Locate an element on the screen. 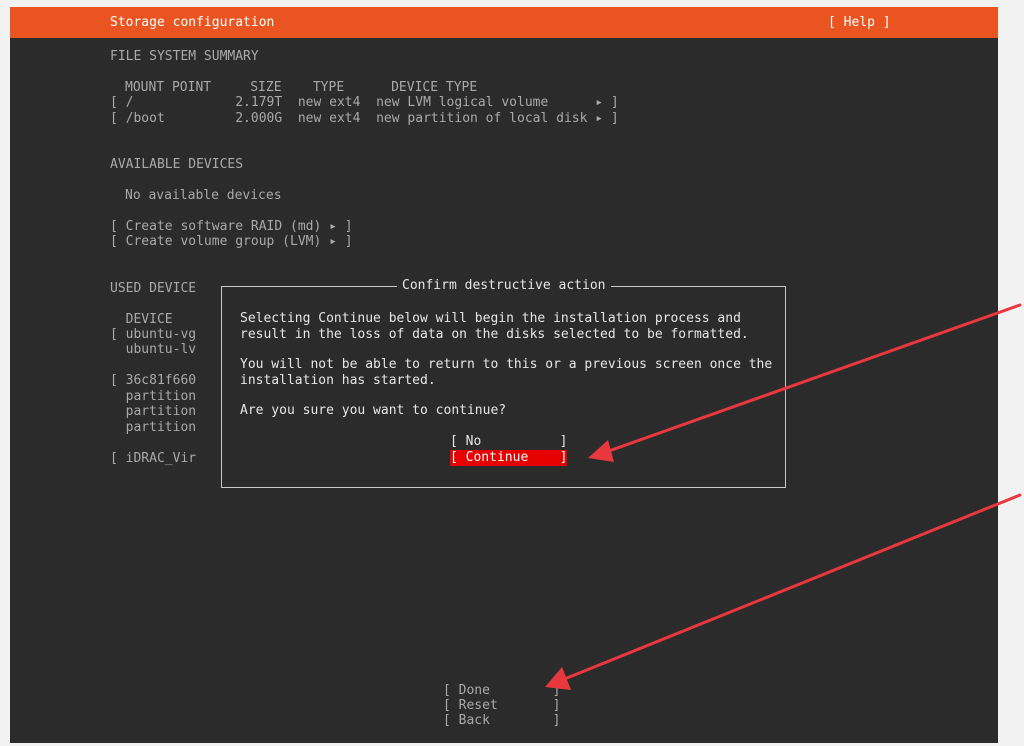  continue-button: [ Continue ] is located at coordinates (509, 458).